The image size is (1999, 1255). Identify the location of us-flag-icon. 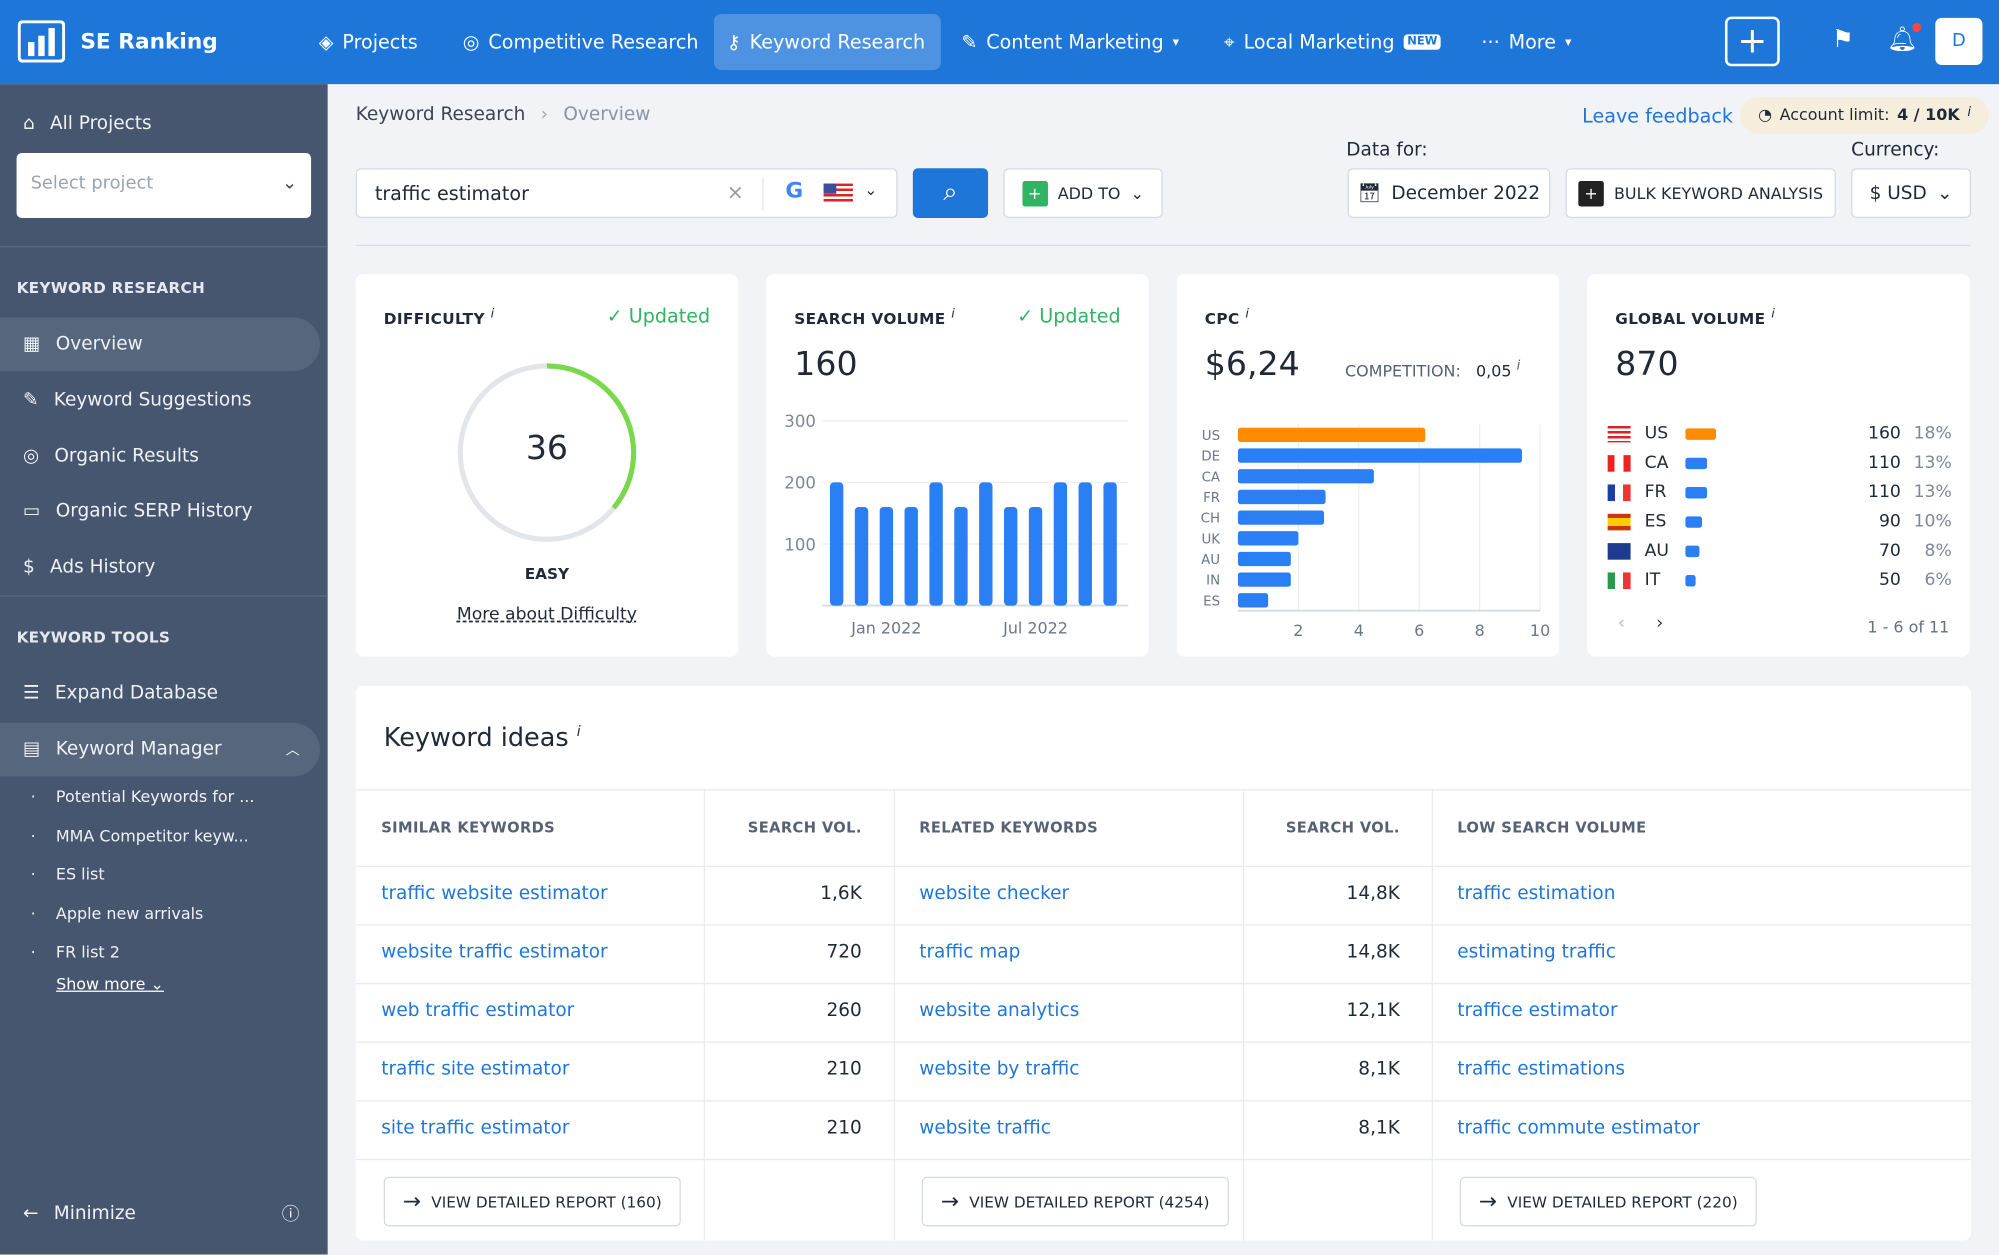
(838, 193).